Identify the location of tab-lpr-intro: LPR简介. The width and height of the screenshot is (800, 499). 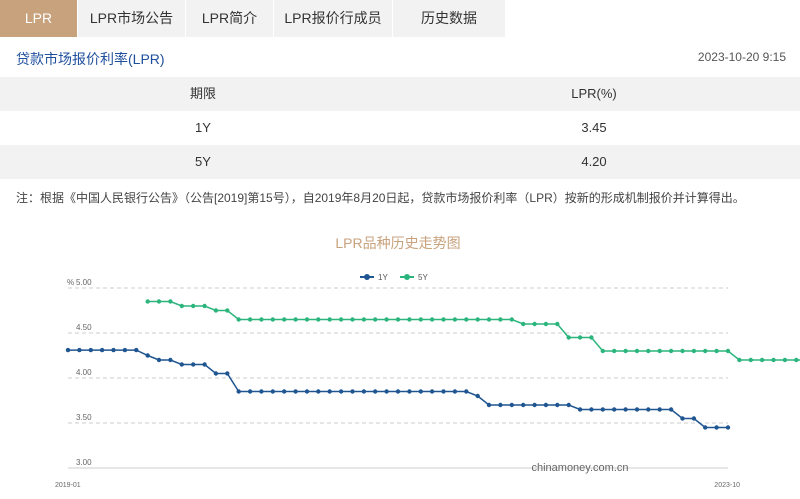
(229, 18).